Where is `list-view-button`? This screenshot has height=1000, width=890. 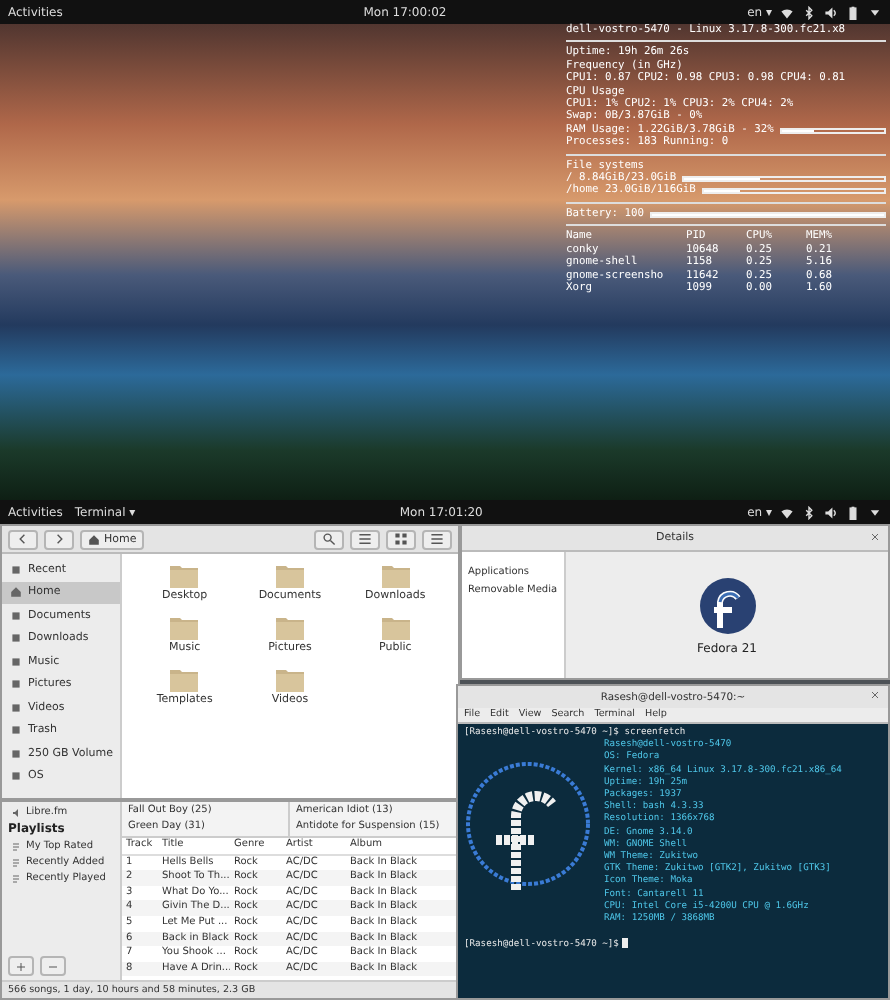 list-view-button is located at coordinates (365, 539).